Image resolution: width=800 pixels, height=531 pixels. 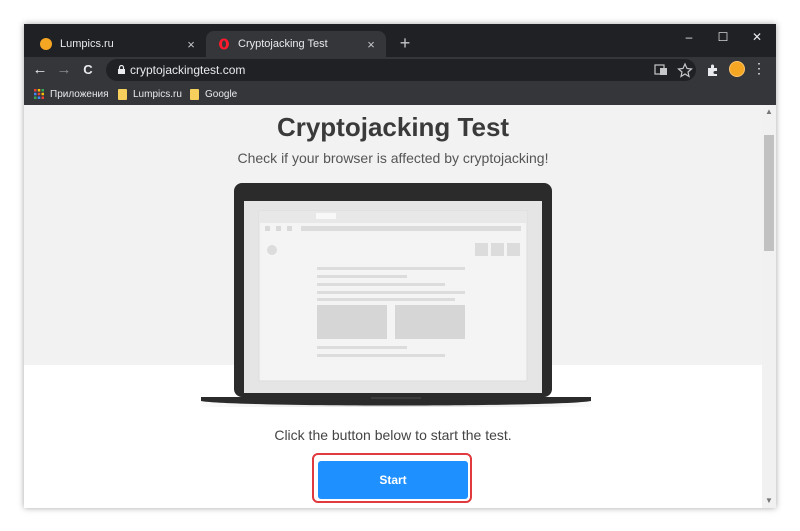 I want to click on browser-toolbar: ← → C cryptojackingtest.com ⋮, so click(x=400, y=70).